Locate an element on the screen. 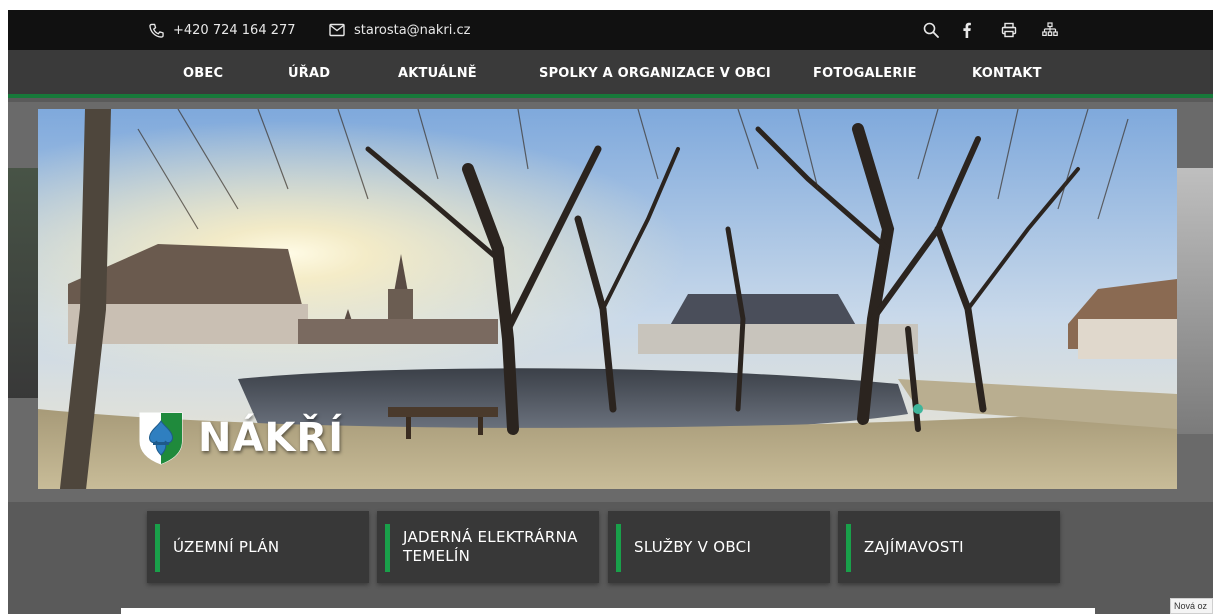 The width and height of the screenshot is (1213, 614). carousel-next-slide is located at coordinates (1195, 301).